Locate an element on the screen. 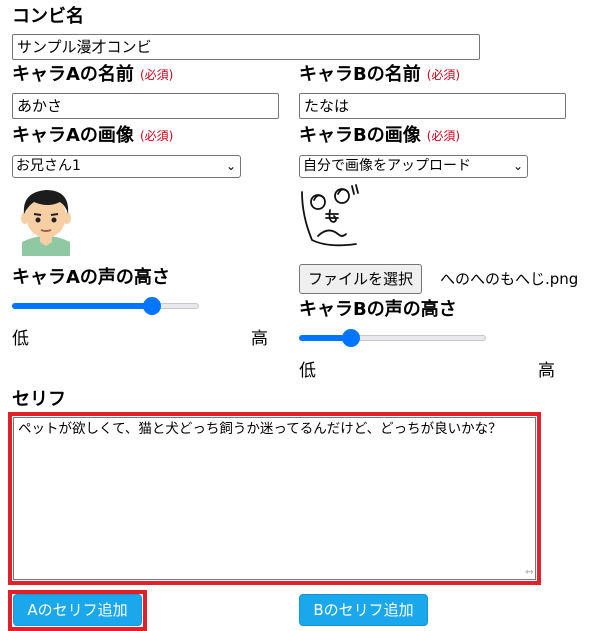 The width and height of the screenshot is (600, 631). chara-b-image-label: キャラBの画像 (必須) is located at coordinates (380, 135).